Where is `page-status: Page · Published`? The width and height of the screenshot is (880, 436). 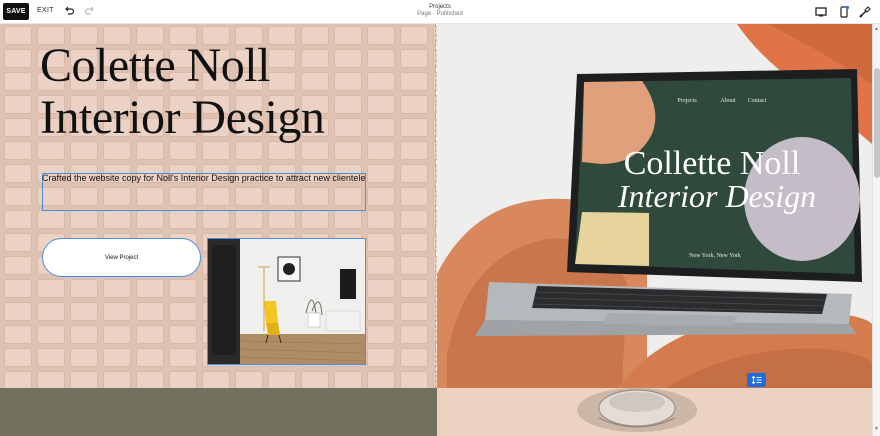 page-status: Page · Published is located at coordinates (440, 14).